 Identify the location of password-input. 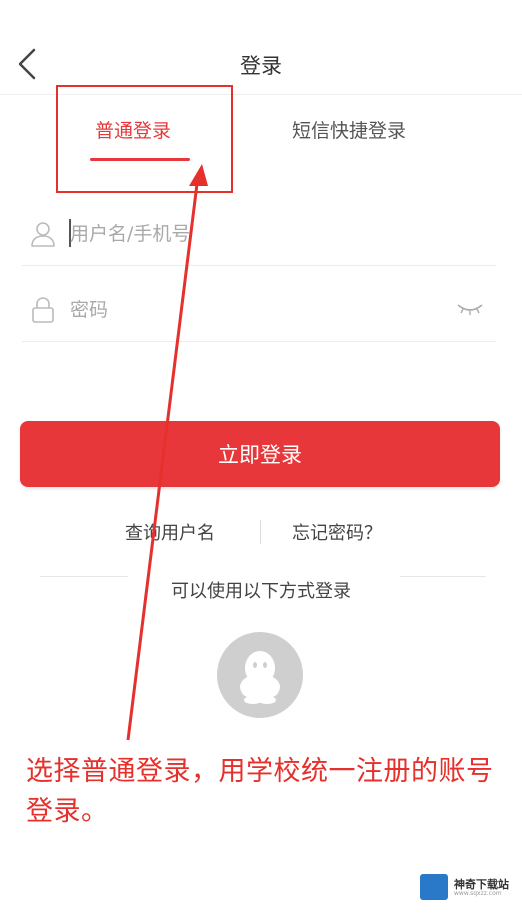
(260, 310).